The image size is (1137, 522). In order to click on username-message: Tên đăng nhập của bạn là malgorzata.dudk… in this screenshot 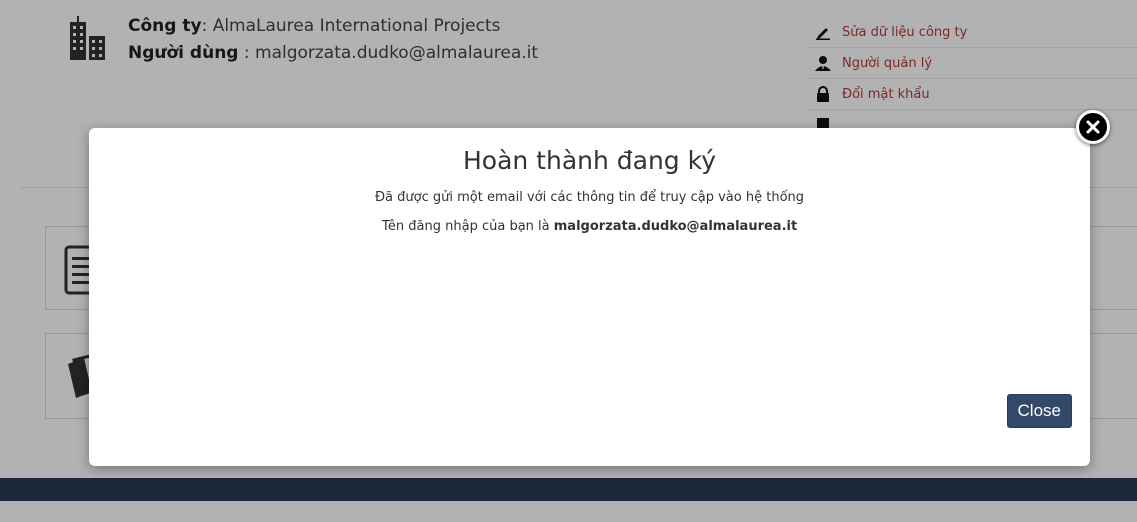, I will do `click(589, 226)`.